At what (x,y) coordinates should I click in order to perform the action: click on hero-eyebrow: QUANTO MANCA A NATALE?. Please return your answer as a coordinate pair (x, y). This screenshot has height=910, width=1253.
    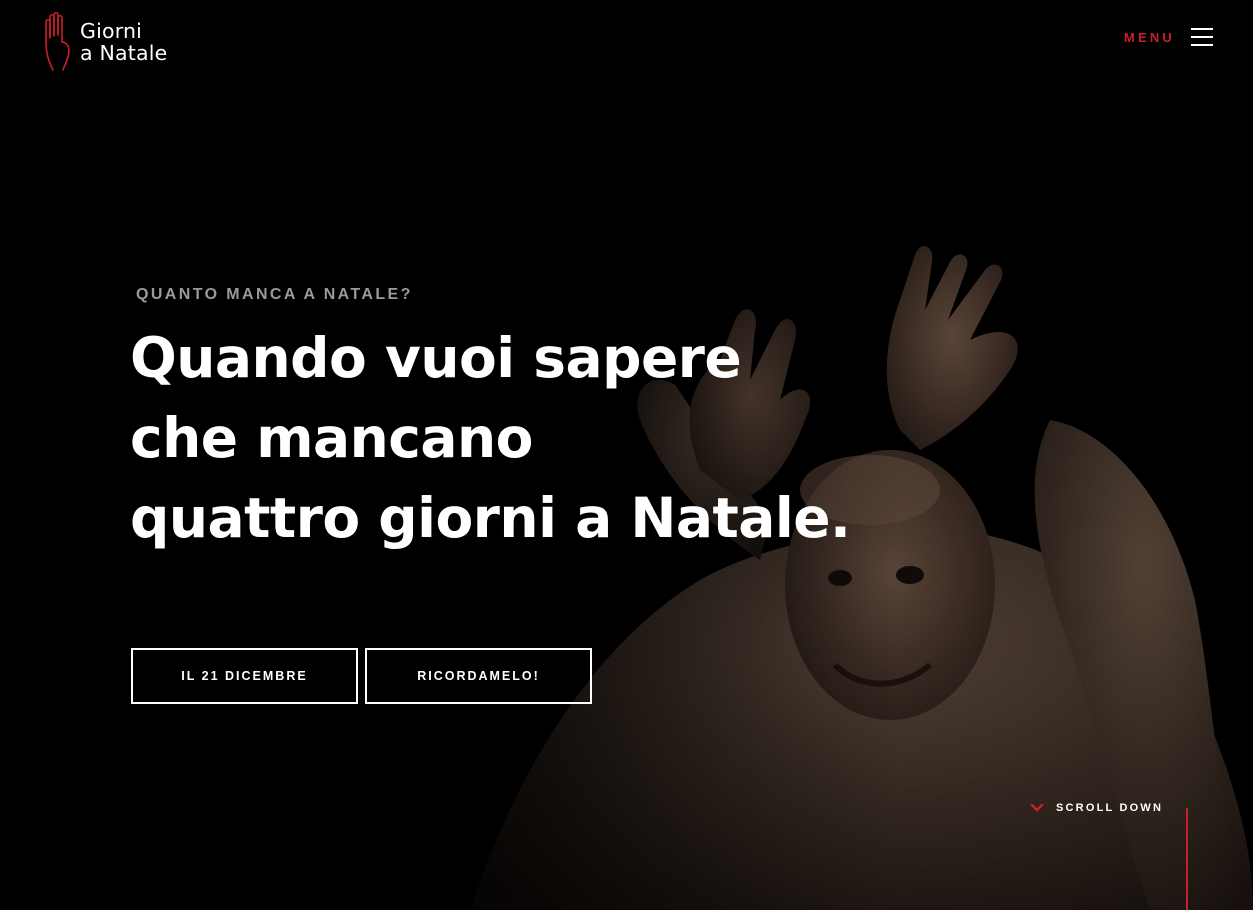
    Looking at the image, I should click on (274, 294).